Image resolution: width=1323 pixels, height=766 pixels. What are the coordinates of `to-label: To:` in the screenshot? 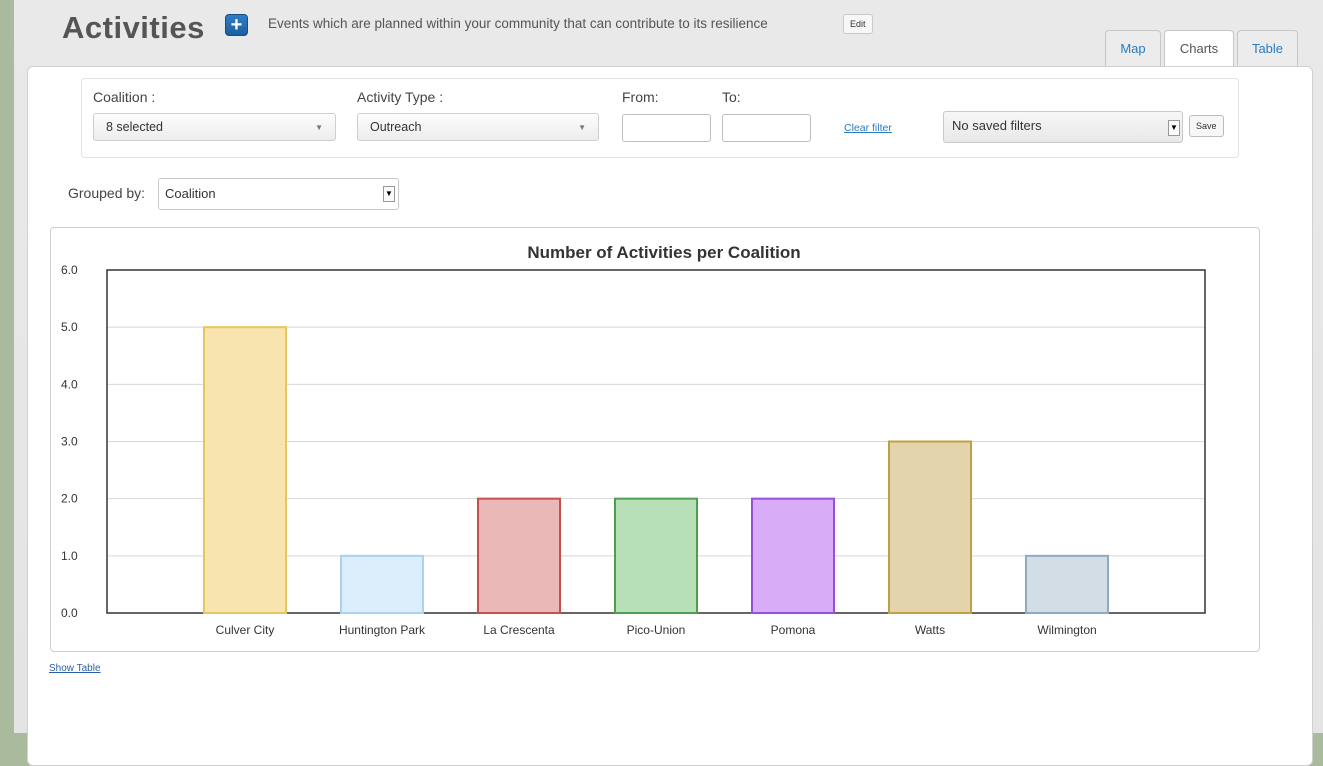 It's located at (731, 97).